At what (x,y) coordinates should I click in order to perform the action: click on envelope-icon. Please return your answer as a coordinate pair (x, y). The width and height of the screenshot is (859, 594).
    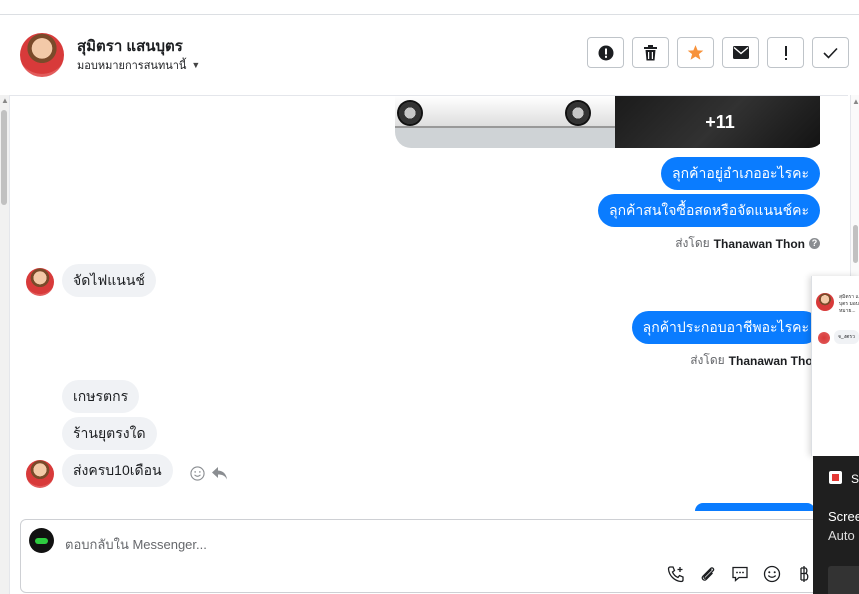
    Looking at the image, I should click on (740, 52).